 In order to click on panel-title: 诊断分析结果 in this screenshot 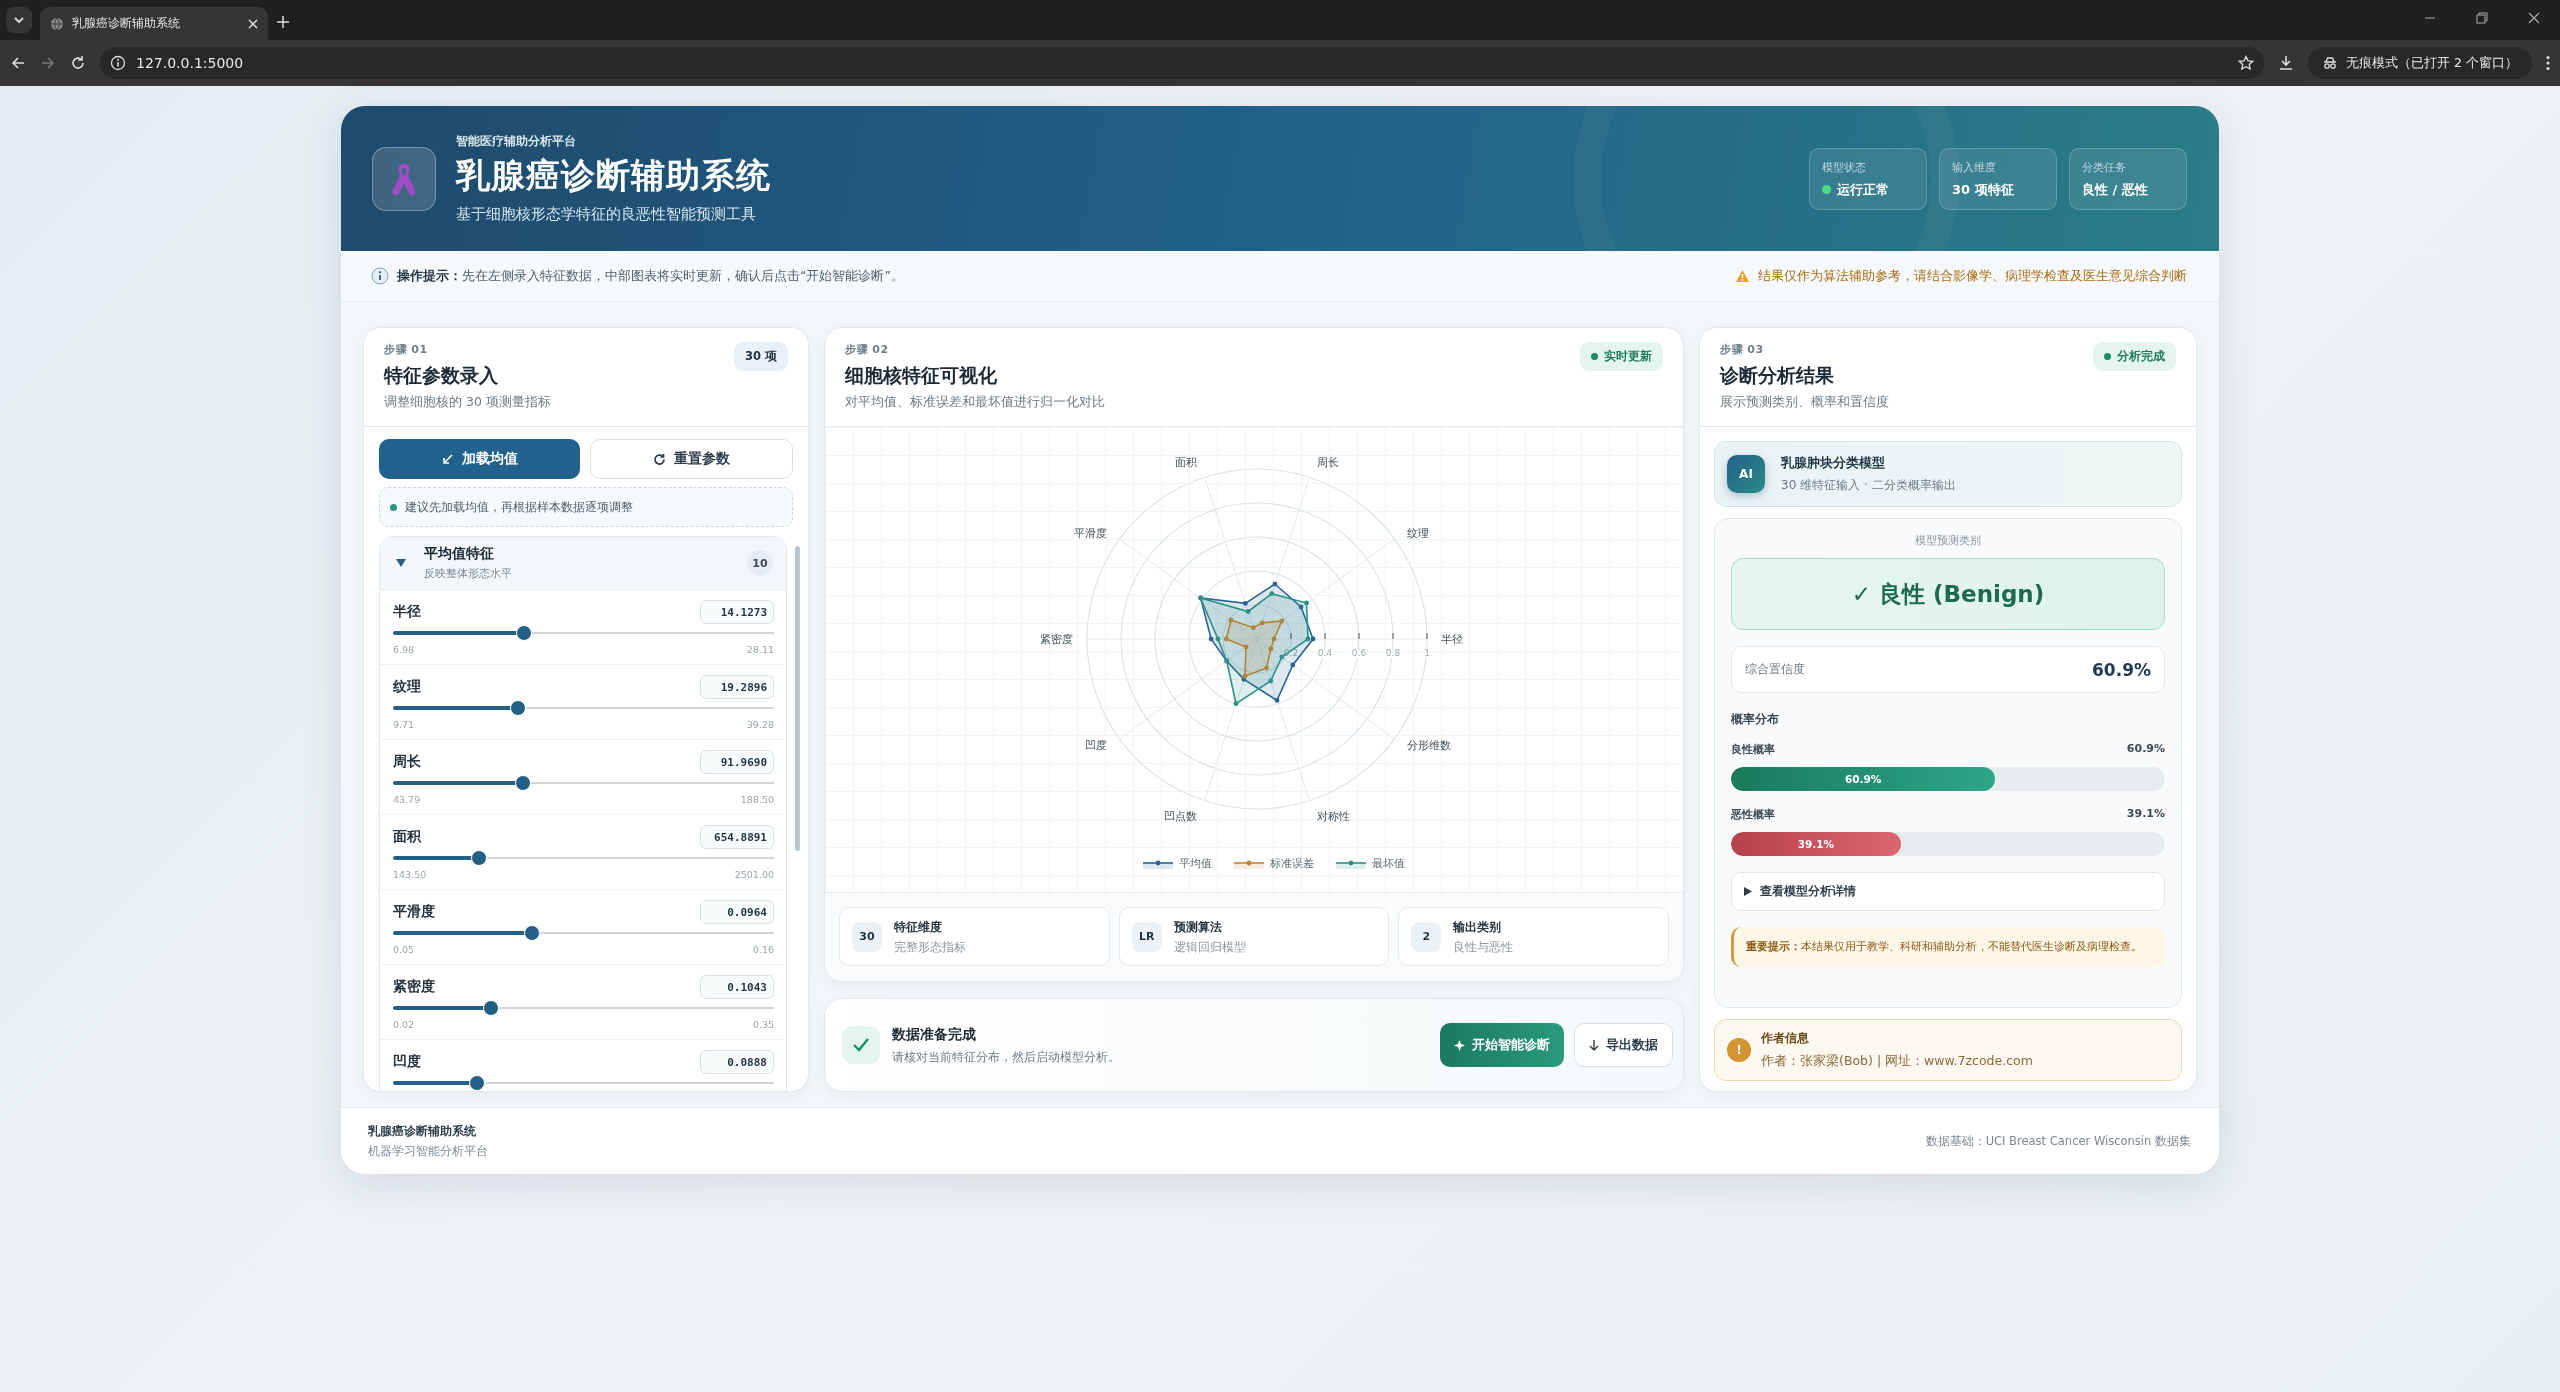, I will do `click(1777, 375)`.